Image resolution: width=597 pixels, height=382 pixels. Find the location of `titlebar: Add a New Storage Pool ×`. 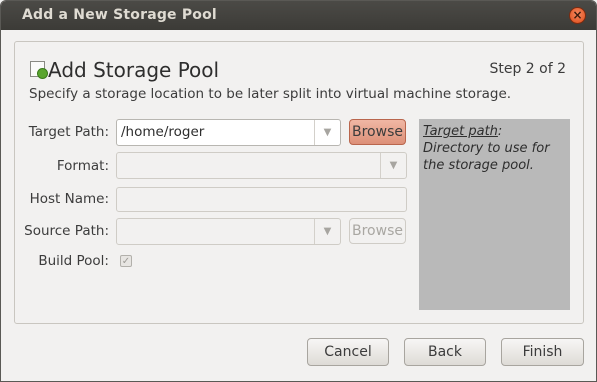

titlebar: Add a New Storage Pool × is located at coordinates (298, 15).